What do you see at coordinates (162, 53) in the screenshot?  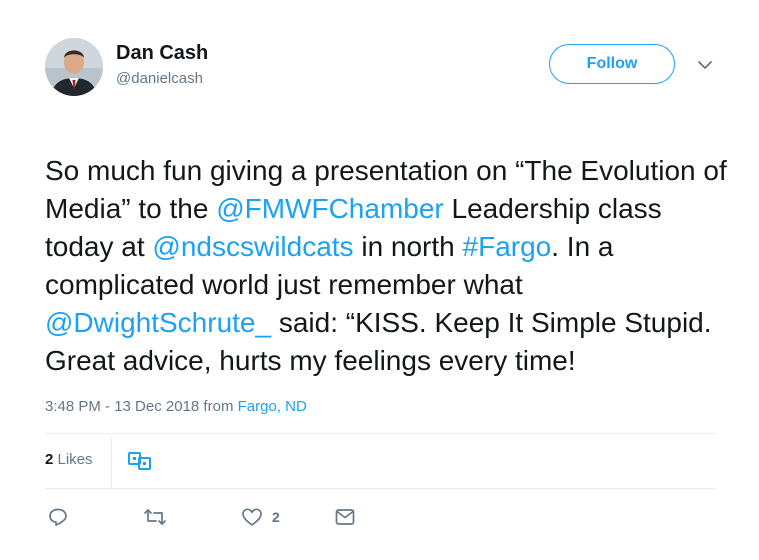 I see `author-name: Dan Cash` at bounding box center [162, 53].